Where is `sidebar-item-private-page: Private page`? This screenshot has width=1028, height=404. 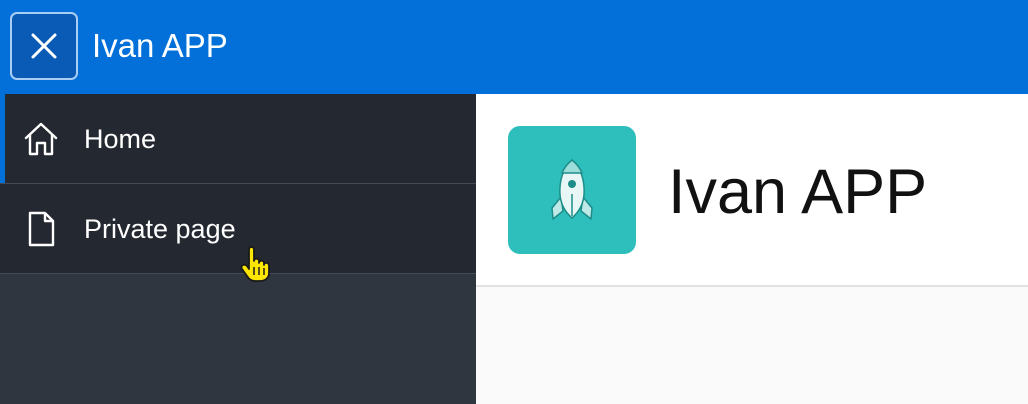
sidebar-item-private-page: Private page is located at coordinates (238, 228).